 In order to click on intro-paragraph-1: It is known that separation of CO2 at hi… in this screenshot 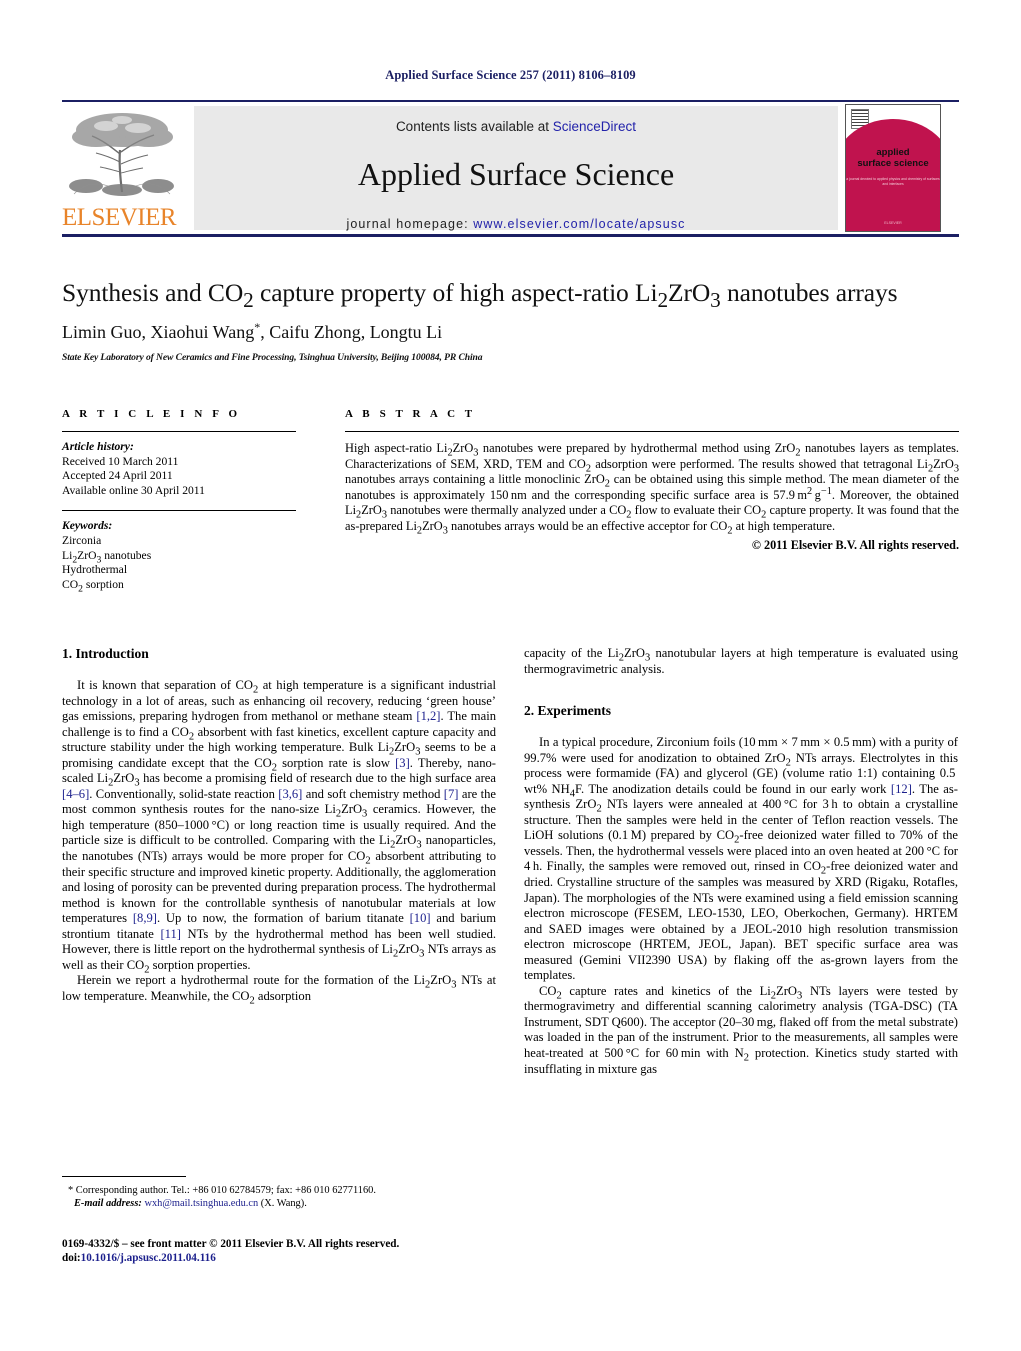, I will do `click(279, 827)`.